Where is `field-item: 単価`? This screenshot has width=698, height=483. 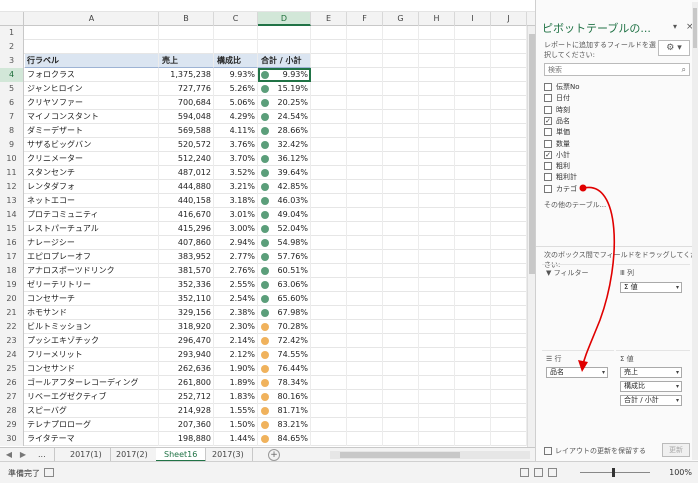 field-item: 単価 is located at coordinates (557, 132).